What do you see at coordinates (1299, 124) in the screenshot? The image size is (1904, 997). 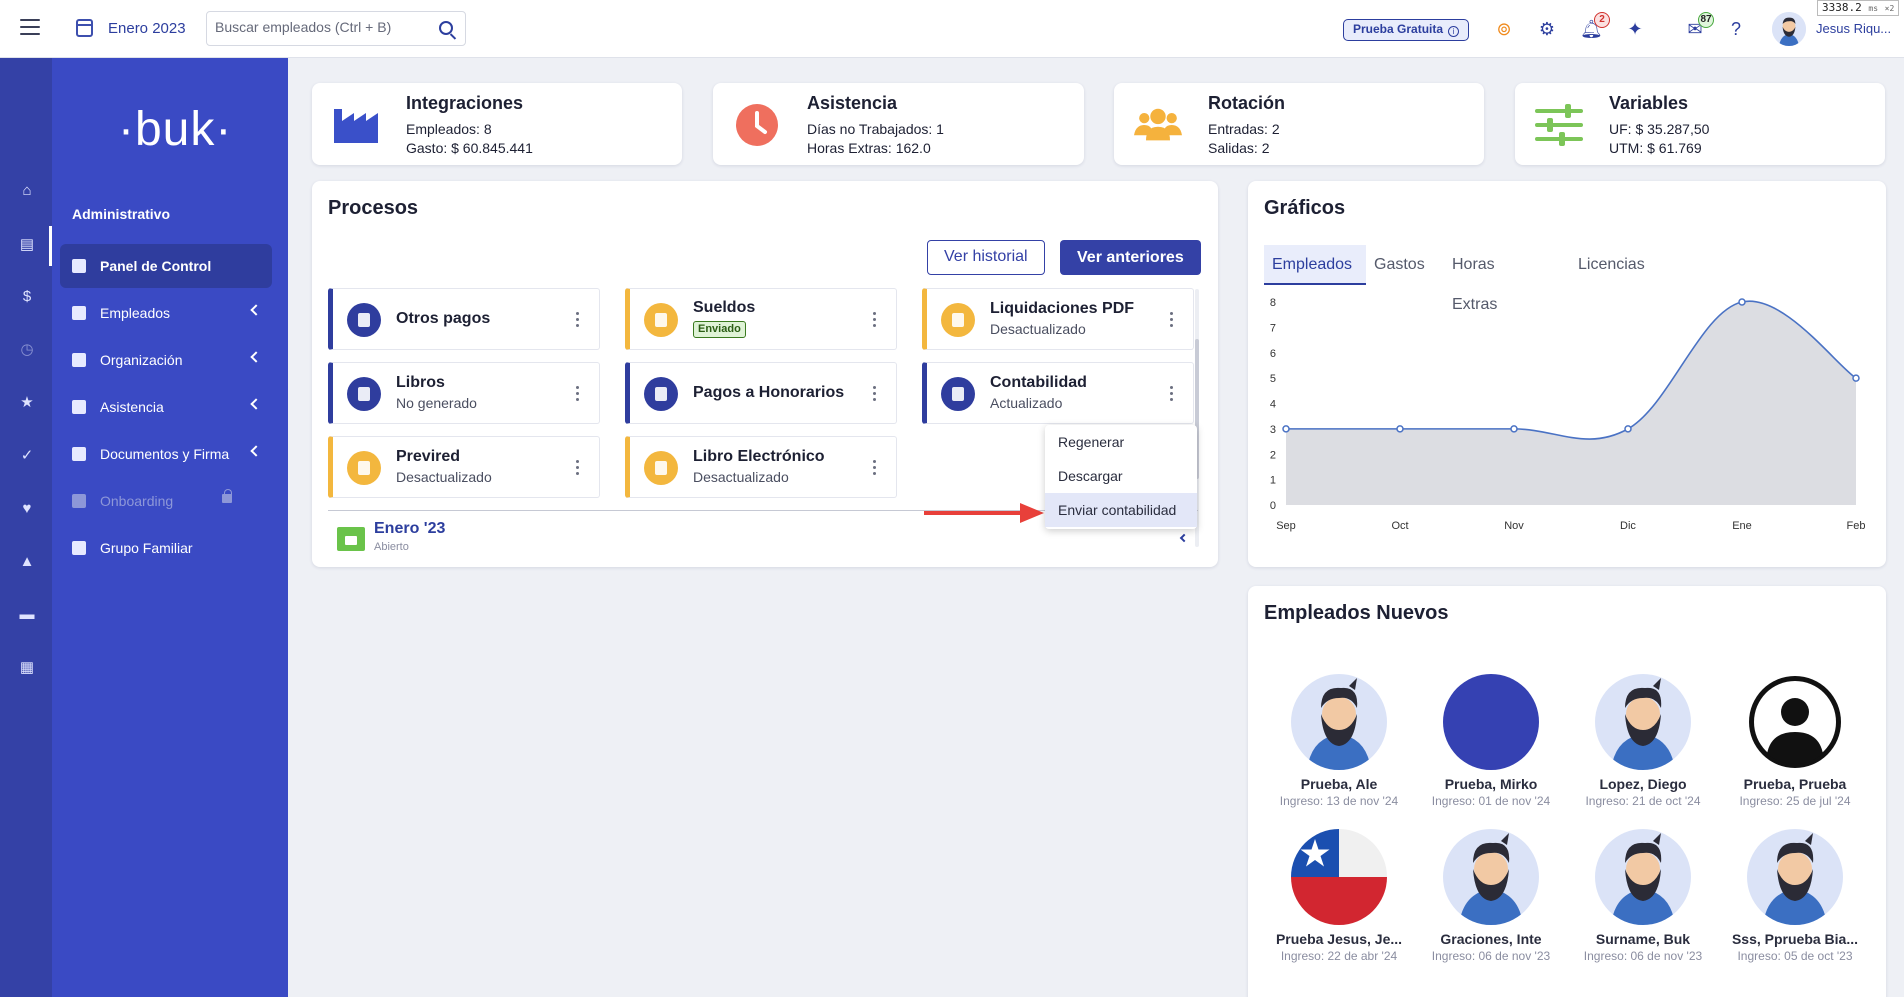 I see `kpi-card-rotacion: Rotación Entradas: 2 Salidas: 2` at bounding box center [1299, 124].